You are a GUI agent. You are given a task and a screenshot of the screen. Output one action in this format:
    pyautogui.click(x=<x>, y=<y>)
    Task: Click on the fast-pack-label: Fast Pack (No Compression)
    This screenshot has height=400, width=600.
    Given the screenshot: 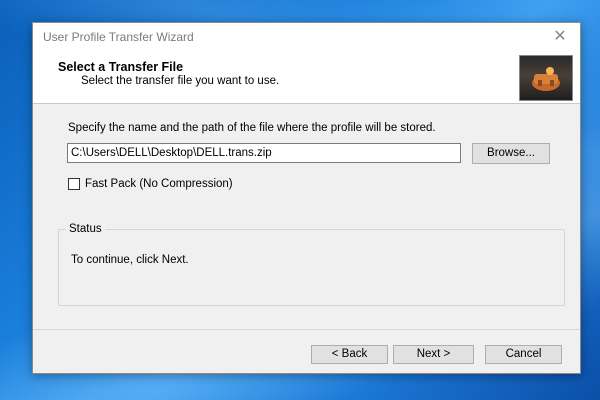 What is the action you would take?
    pyautogui.click(x=159, y=184)
    